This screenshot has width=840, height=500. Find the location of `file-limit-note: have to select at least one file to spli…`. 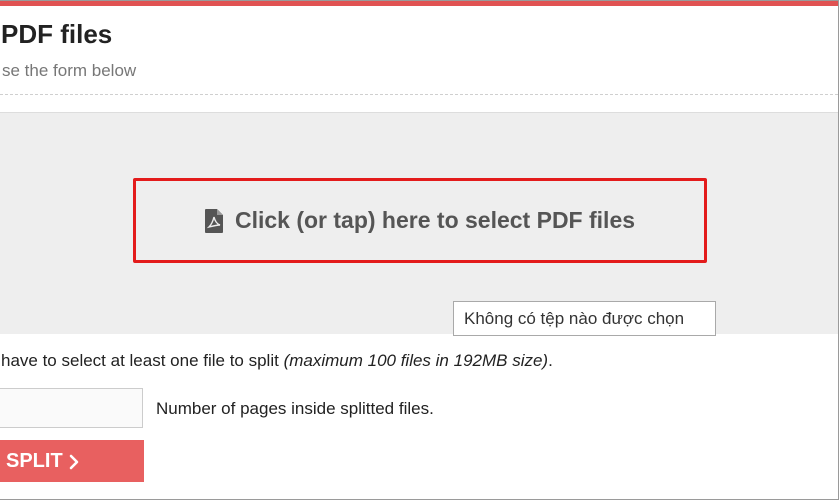

file-limit-note: have to select at least one file to spli… is located at coordinates (277, 361).